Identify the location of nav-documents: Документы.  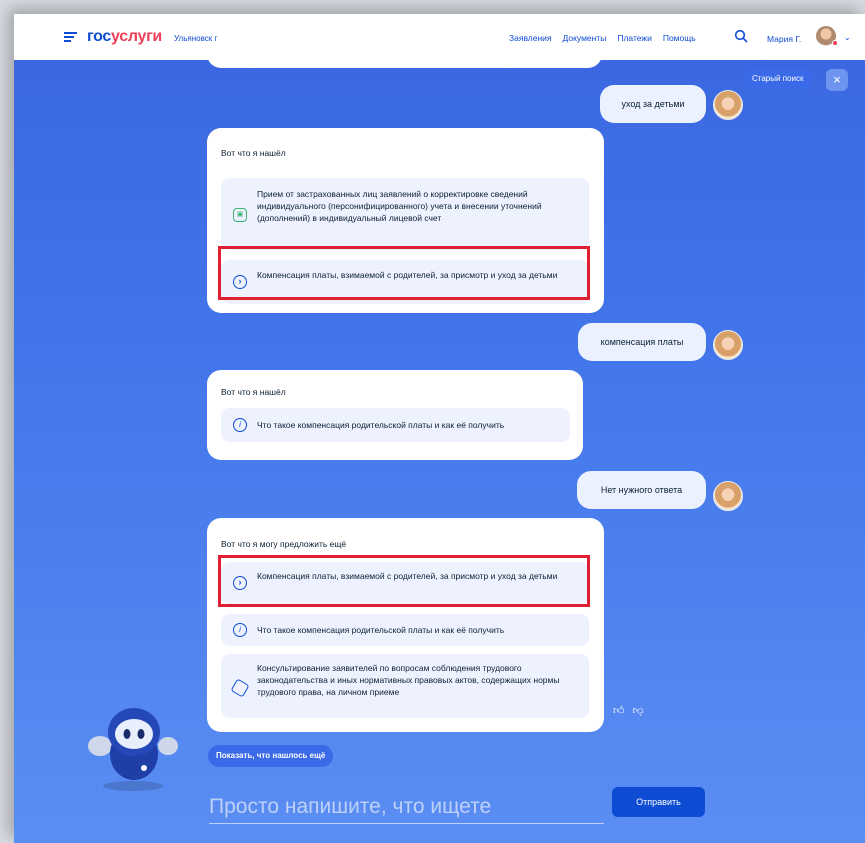
(585, 38).